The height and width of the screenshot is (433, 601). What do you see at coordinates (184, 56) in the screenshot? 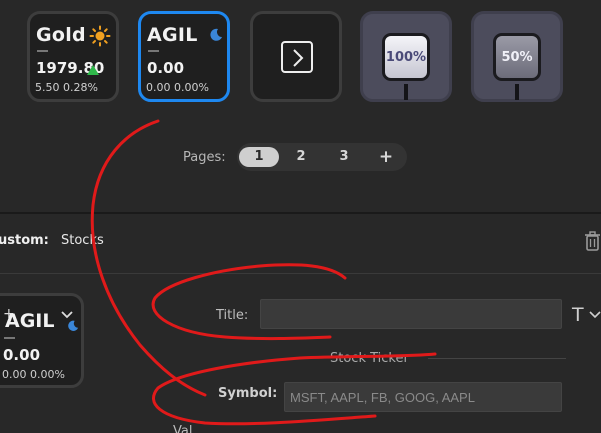
I see `stock-tile-agil: AGIL 0.00 0.00 0.00%` at bounding box center [184, 56].